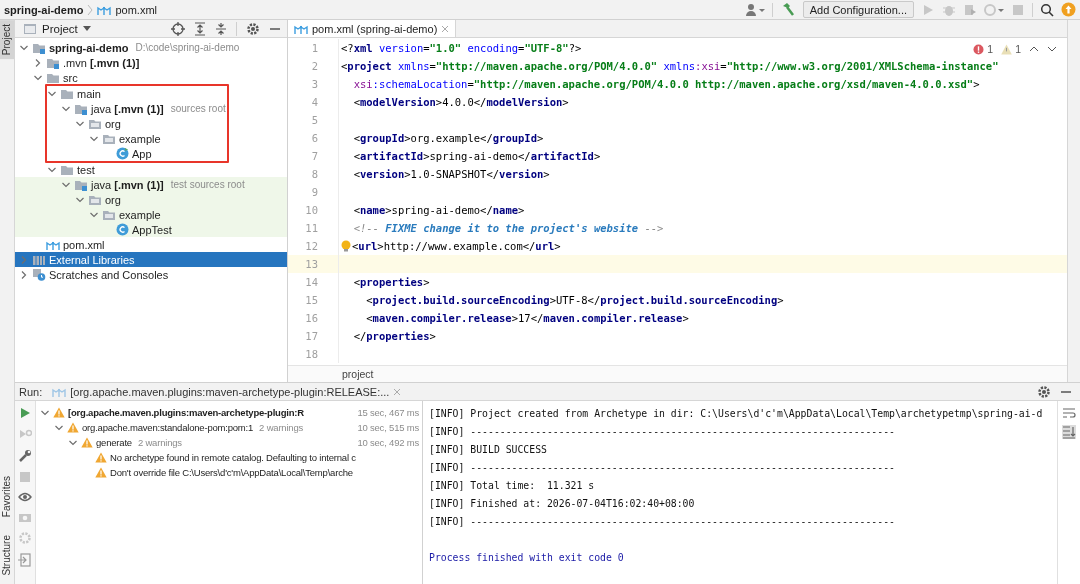 The image size is (1080, 584). I want to click on warning-count: 2 warnings, so click(281, 427).